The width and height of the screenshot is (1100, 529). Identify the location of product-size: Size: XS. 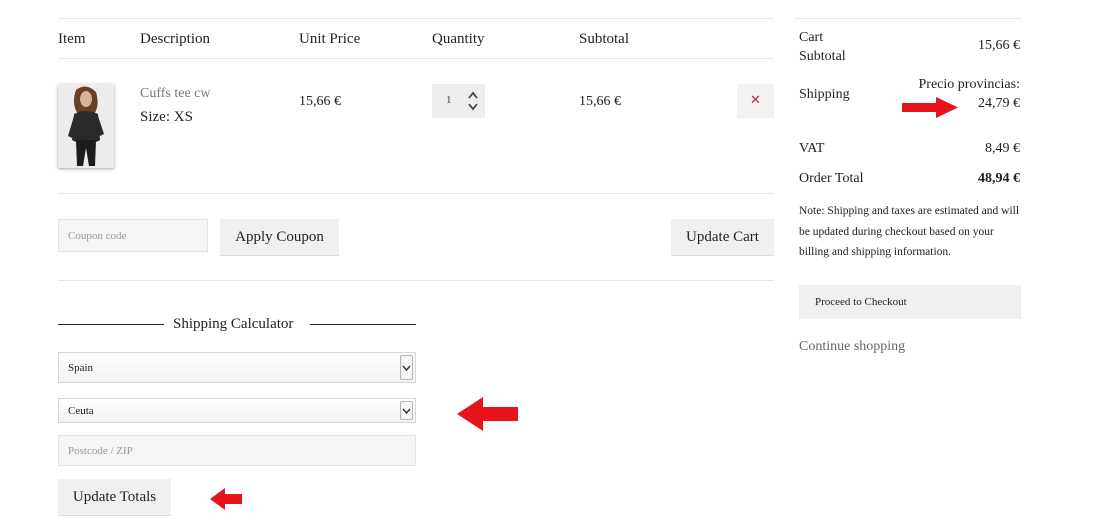
(166, 117).